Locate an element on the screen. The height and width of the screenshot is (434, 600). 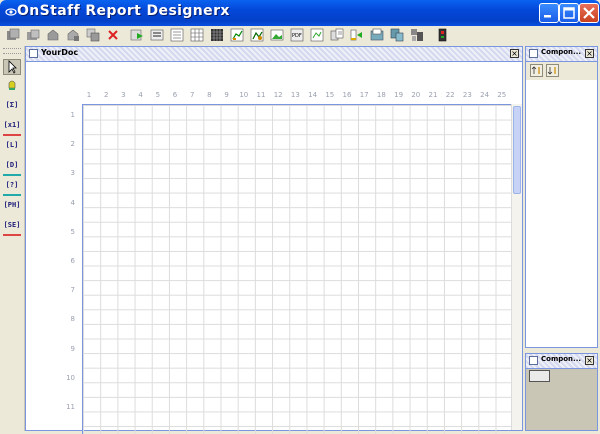
sort-down-icon is located at coordinates (551, 71).